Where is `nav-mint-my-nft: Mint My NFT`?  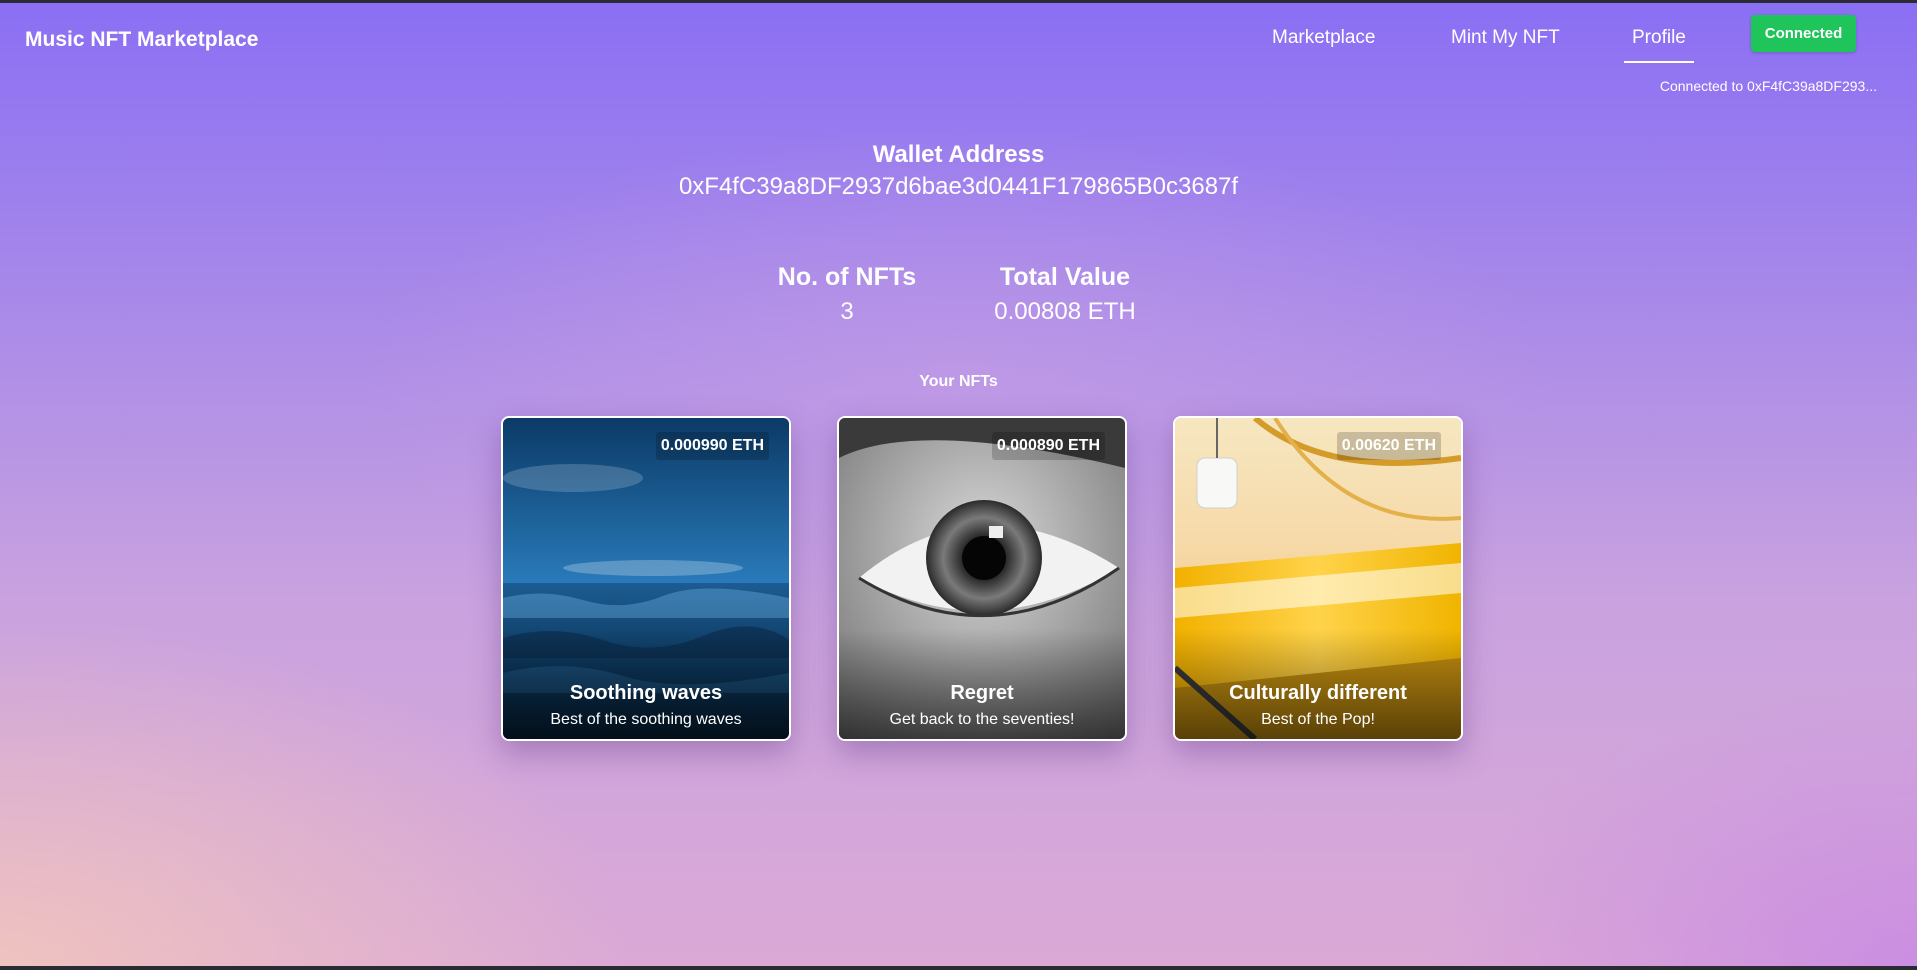 nav-mint-my-nft: Mint My NFT is located at coordinates (1505, 38).